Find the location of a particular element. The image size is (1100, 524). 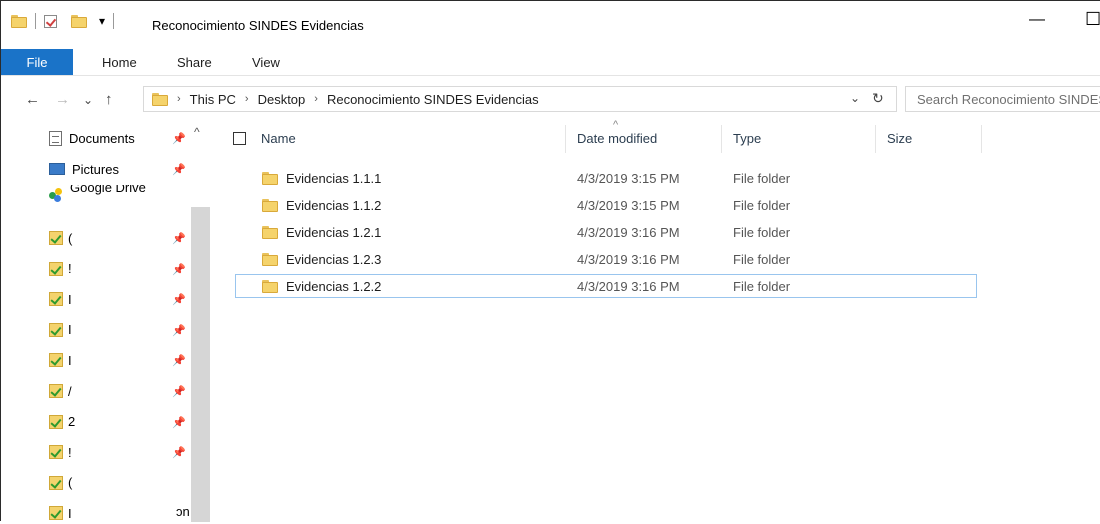

column-header-size: Size is located at coordinates (899, 138).